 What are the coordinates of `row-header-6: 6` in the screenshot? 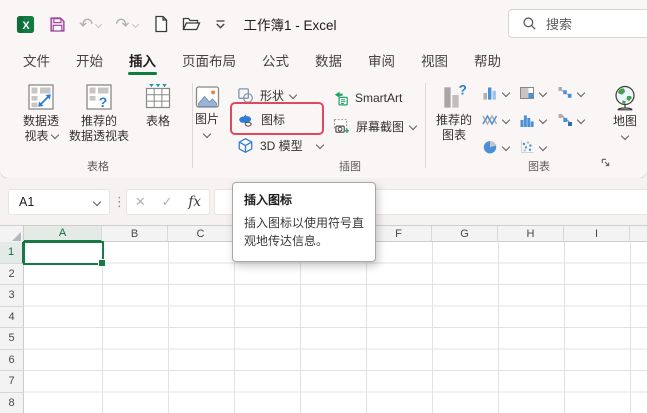 It's located at (12, 360).